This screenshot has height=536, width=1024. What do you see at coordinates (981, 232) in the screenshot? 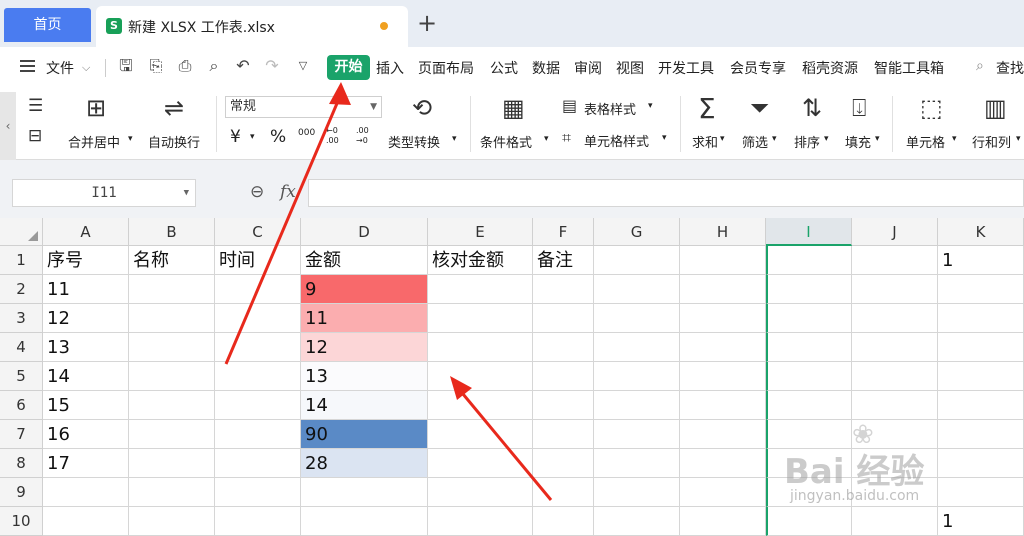
I see `column-header-k: K` at bounding box center [981, 232].